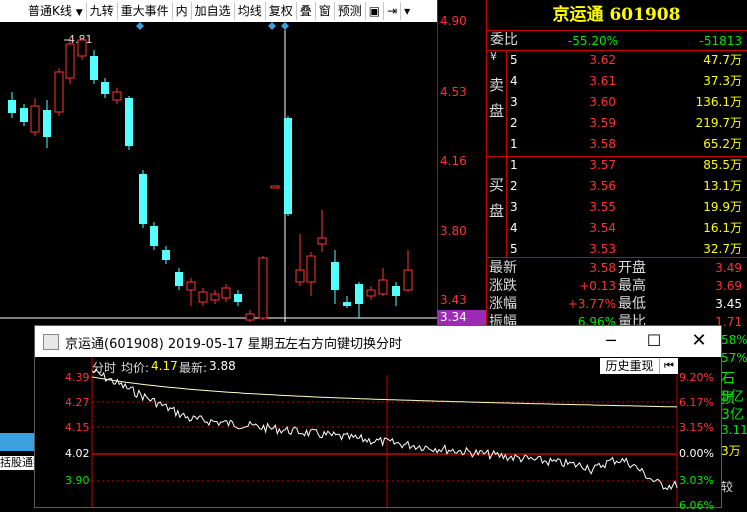  Describe the element at coordinates (77, 402) in the screenshot. I see `price-axis-label: 4.27` at that location.